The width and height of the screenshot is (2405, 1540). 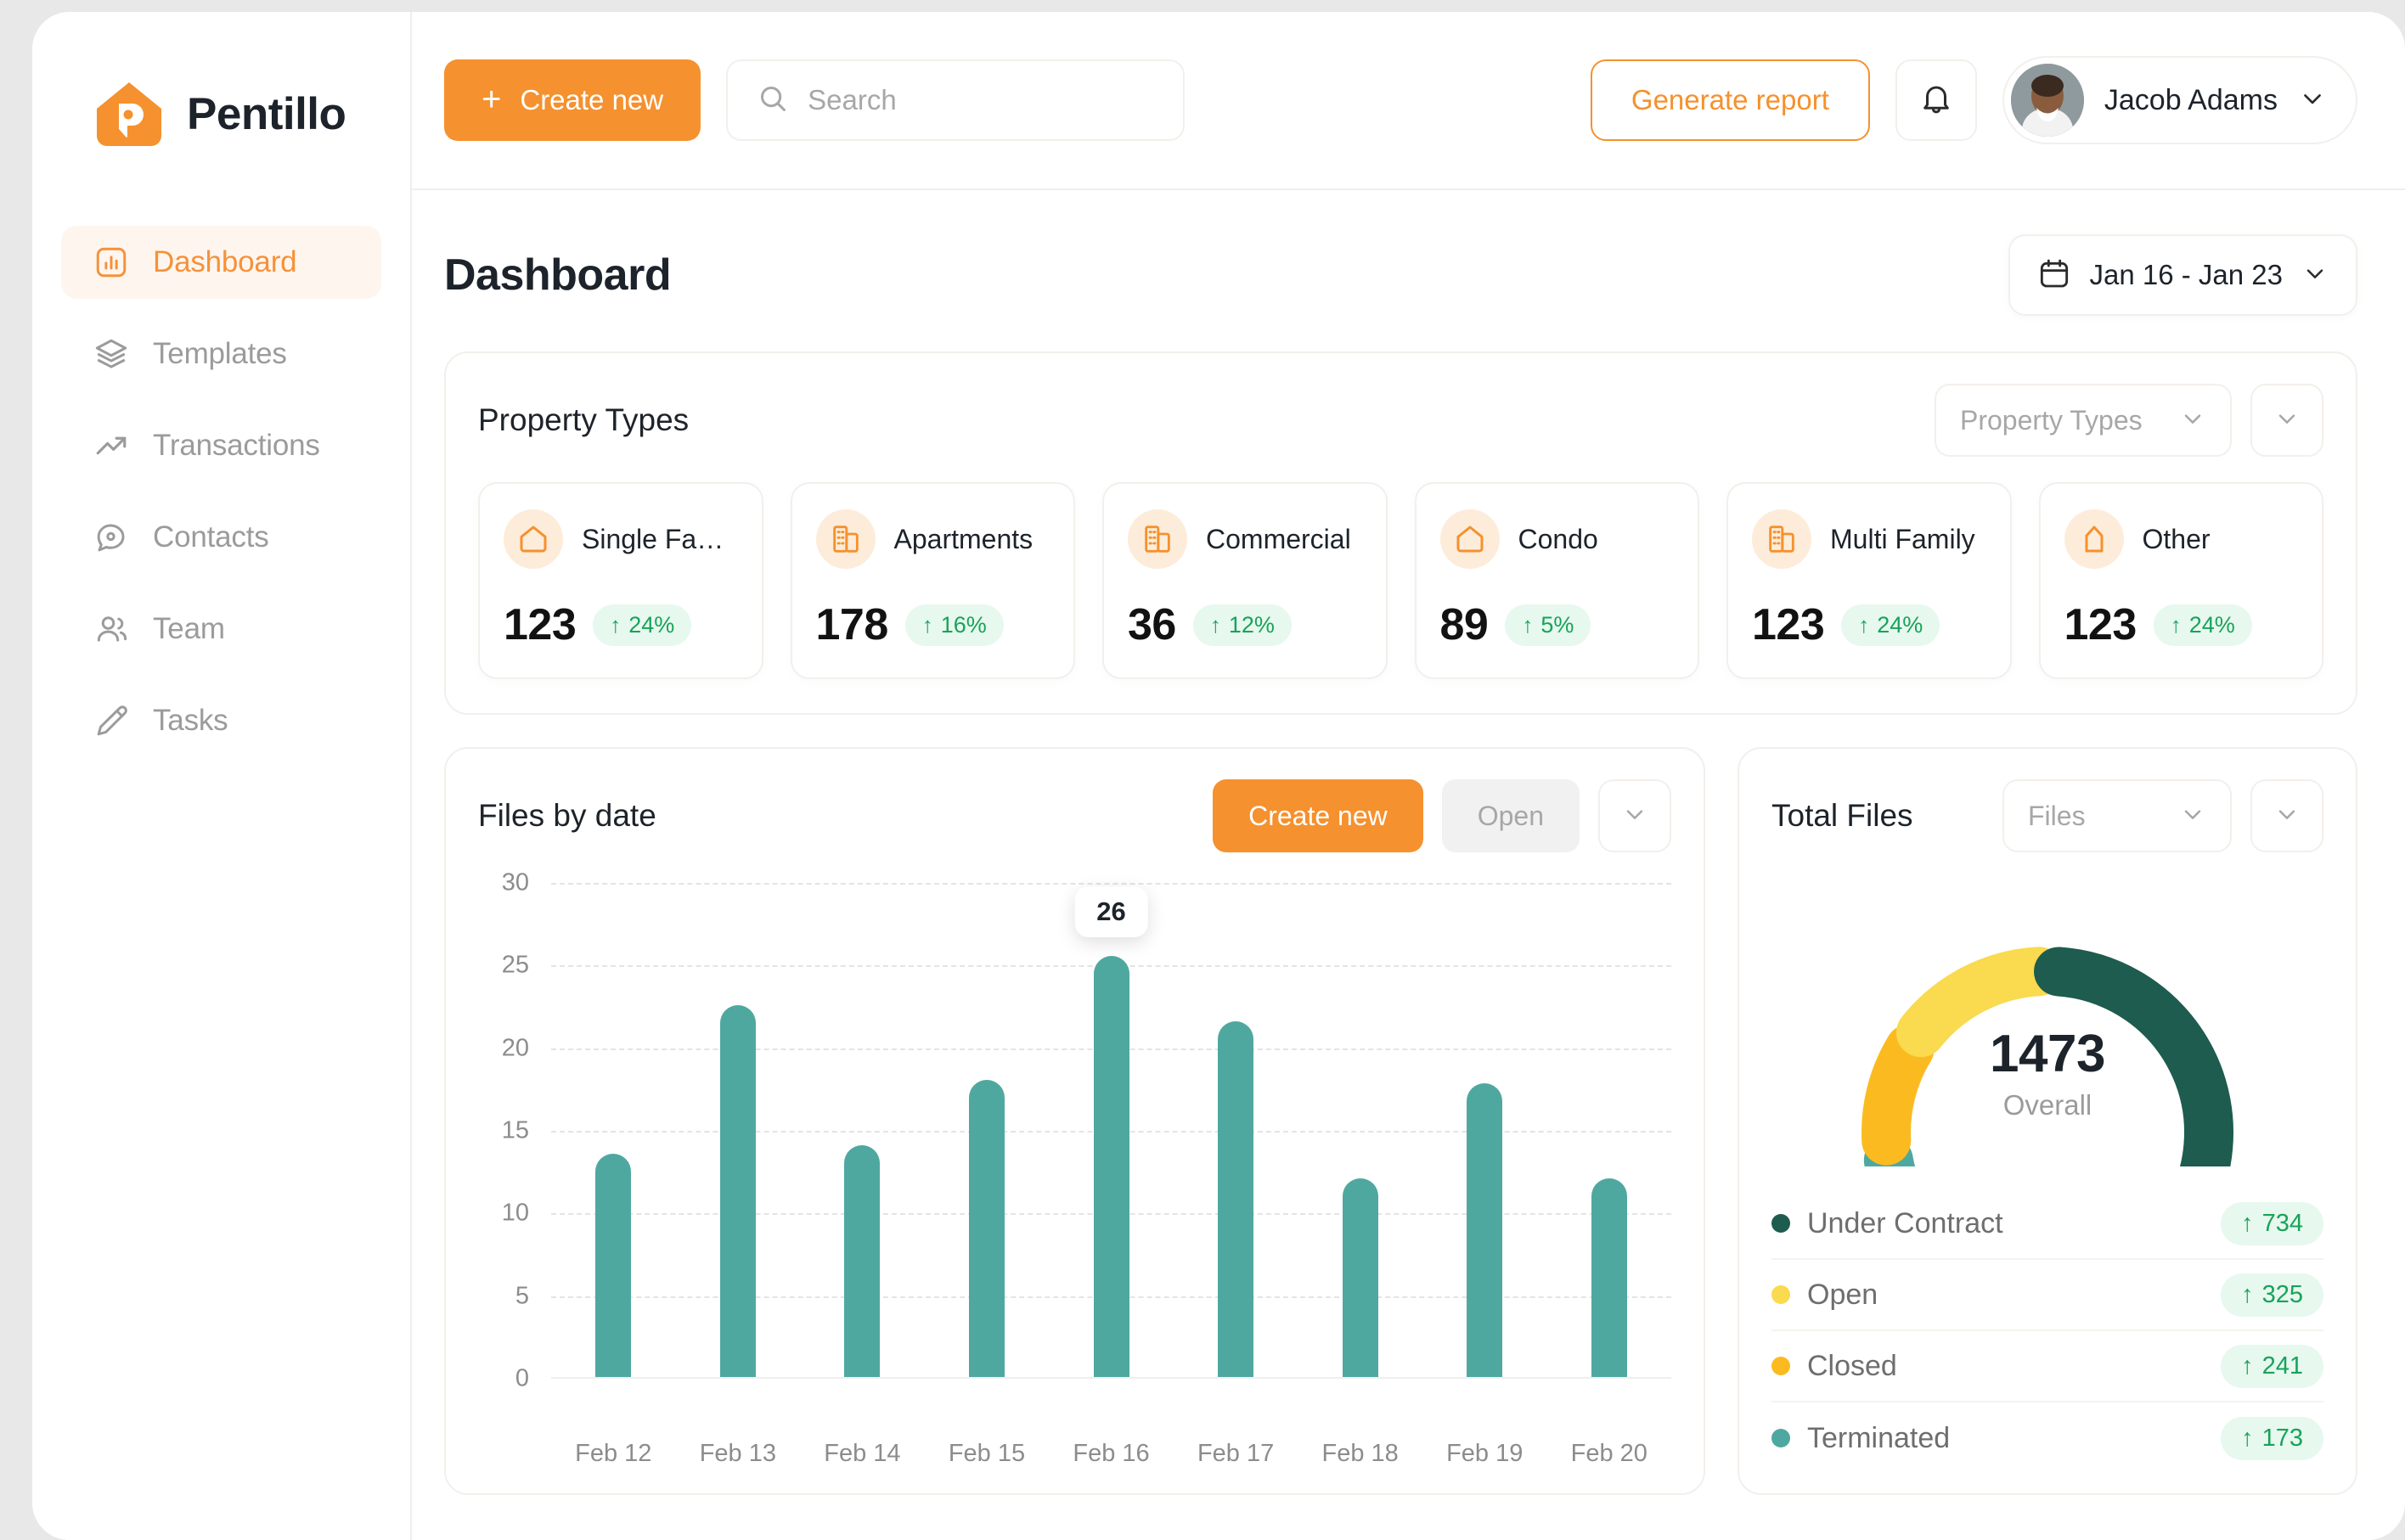 What do you see at coordinates (1400, 275) in the screenshot?
I see `page-head: Dashboard Jan 16 - Jan 23` at bounding box center [1400, 275].